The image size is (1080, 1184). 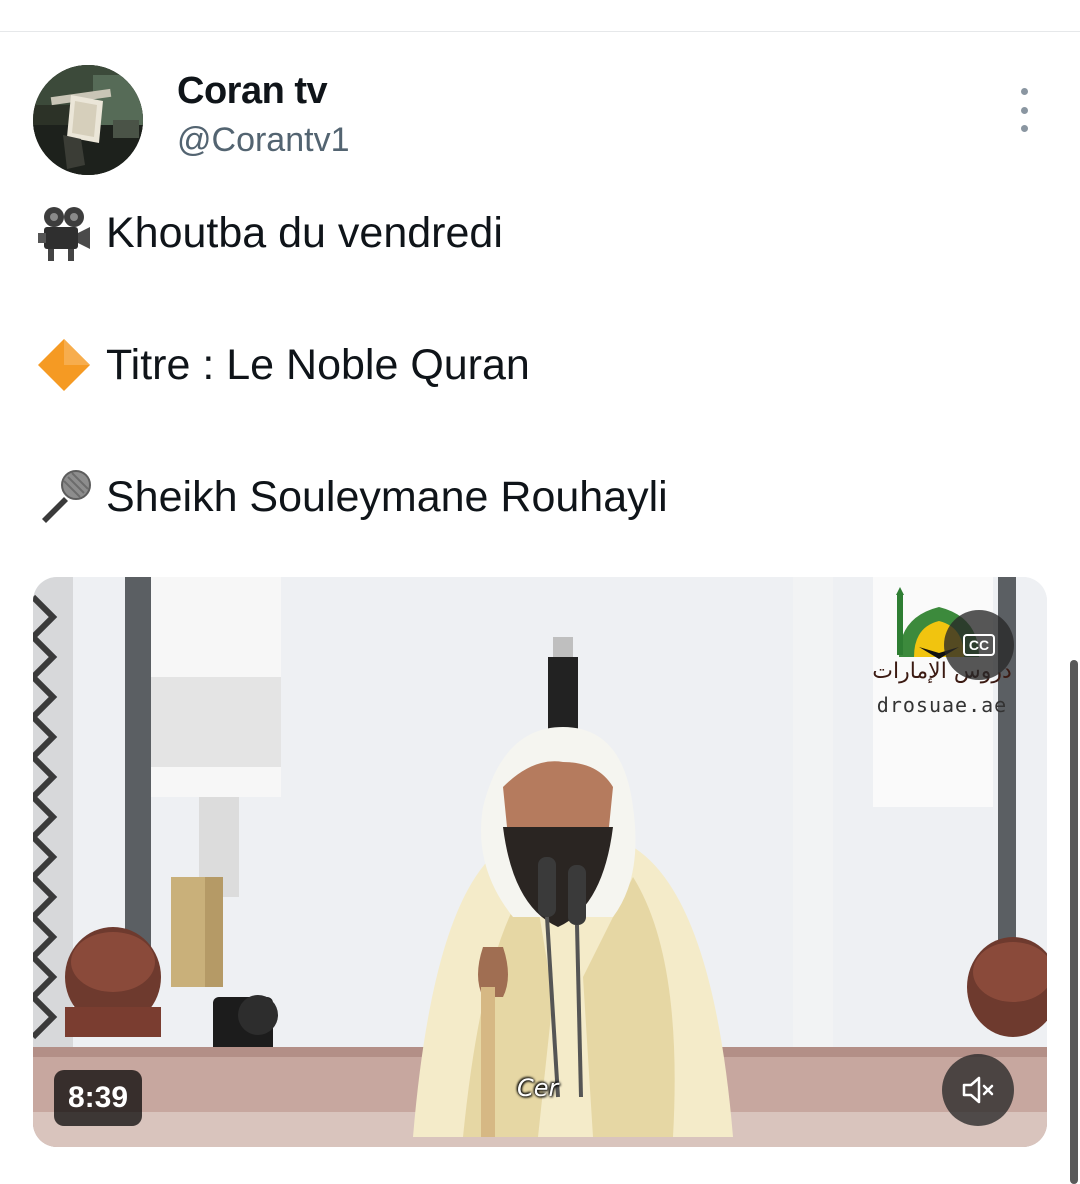 I want to click on unmute-button, so click(x=978, y=1090).